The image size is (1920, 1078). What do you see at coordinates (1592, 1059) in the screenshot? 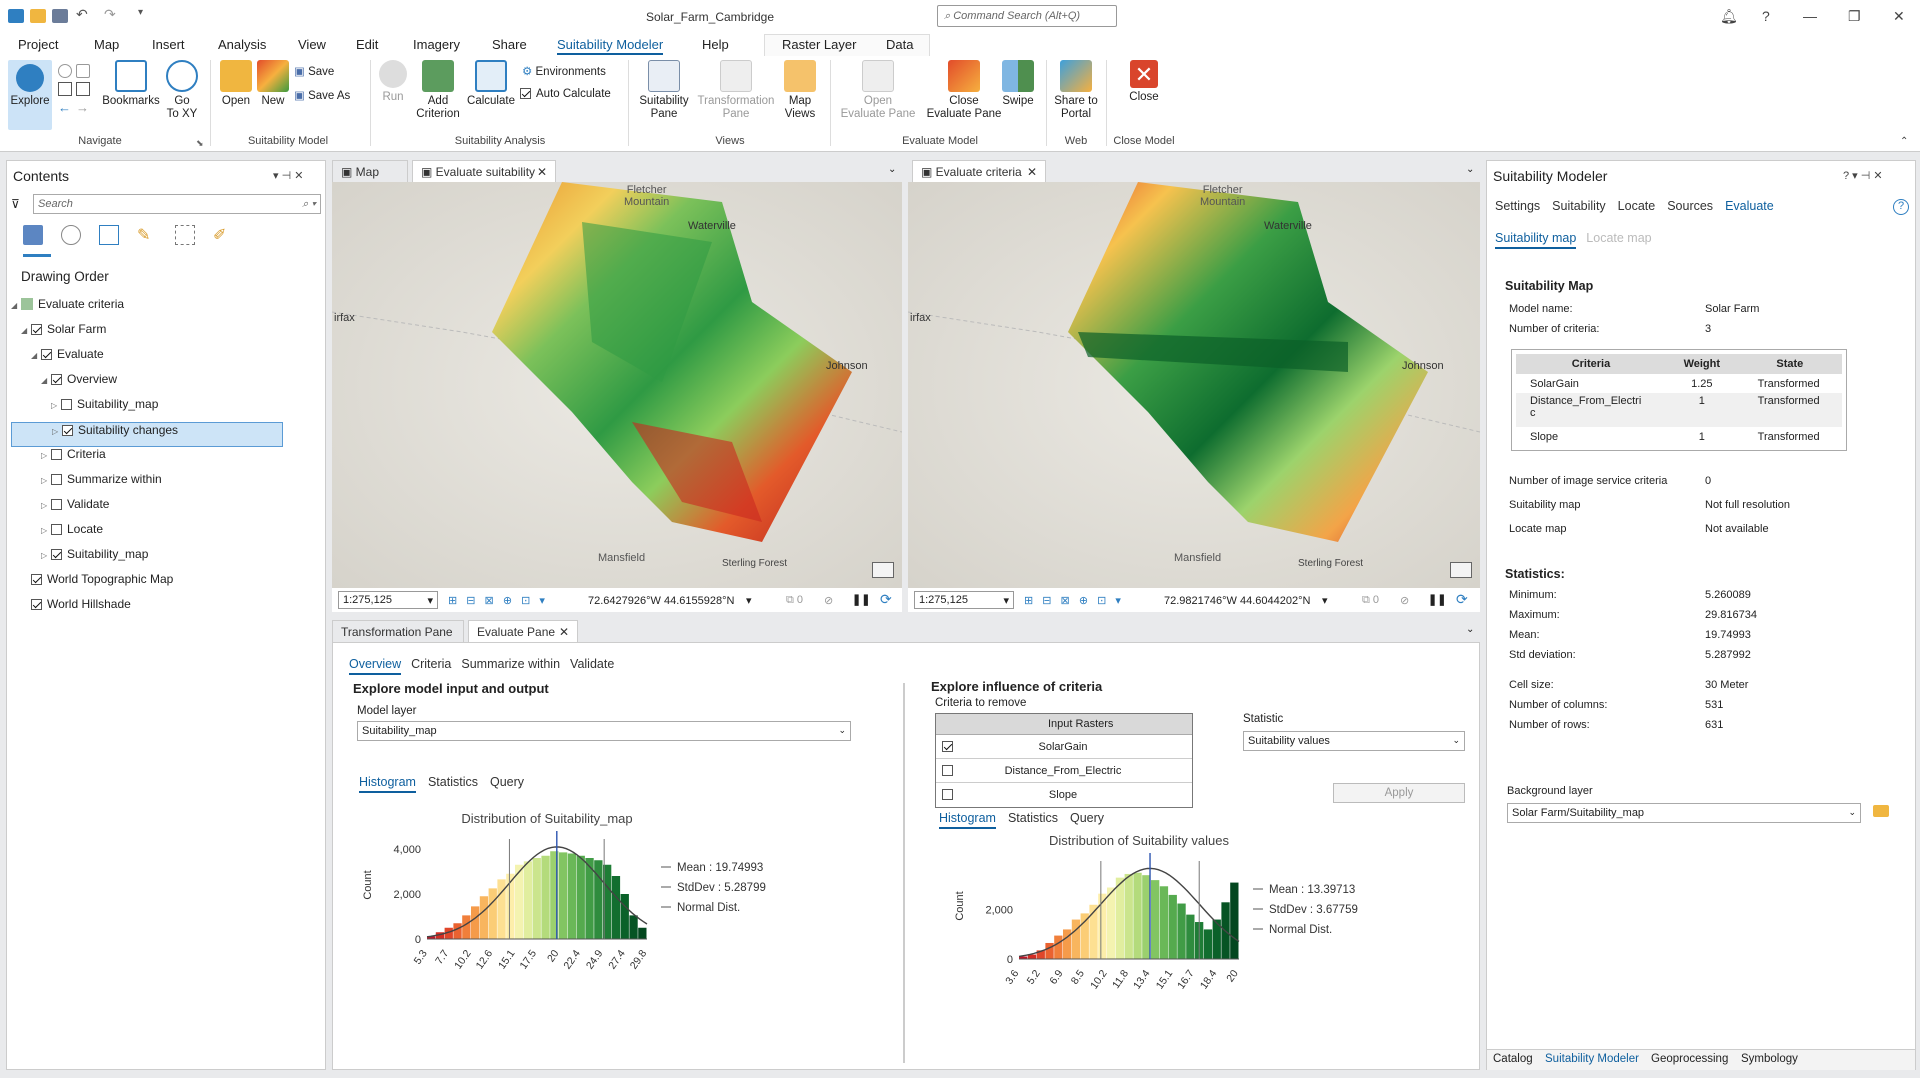
I see `dock-tab-suitability-modeler: Suitability Modeler` at bounding box center [1592, 1059].